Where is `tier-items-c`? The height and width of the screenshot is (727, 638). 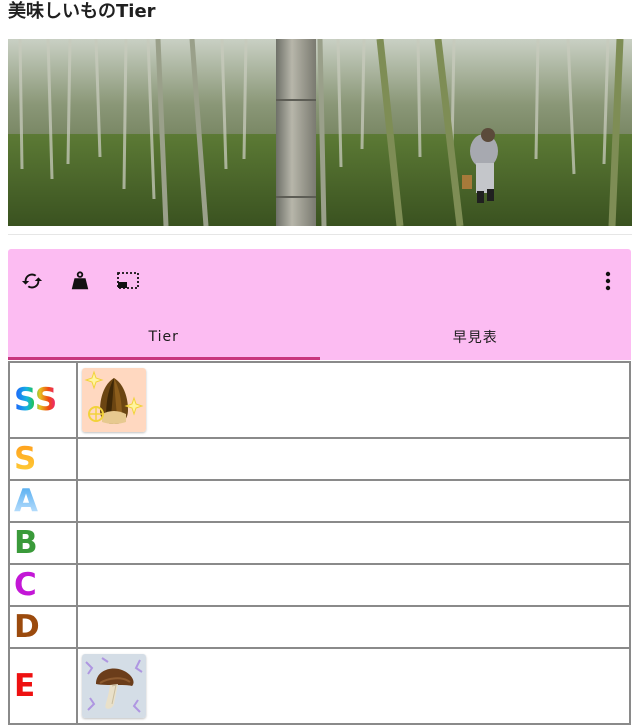
tier-items-c is located at coordinates (353, 585).